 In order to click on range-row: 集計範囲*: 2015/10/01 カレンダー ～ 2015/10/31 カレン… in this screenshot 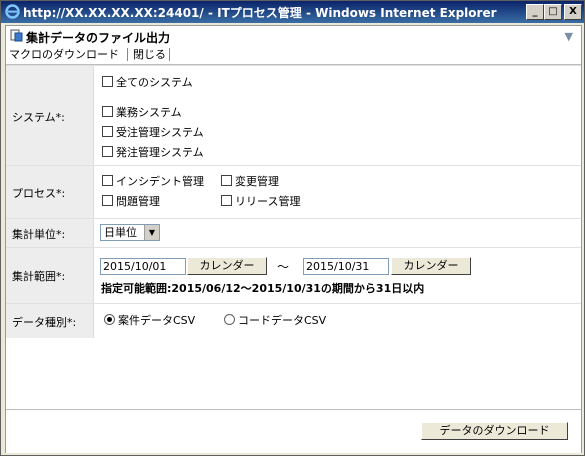, I will do `click(293, 275)`.